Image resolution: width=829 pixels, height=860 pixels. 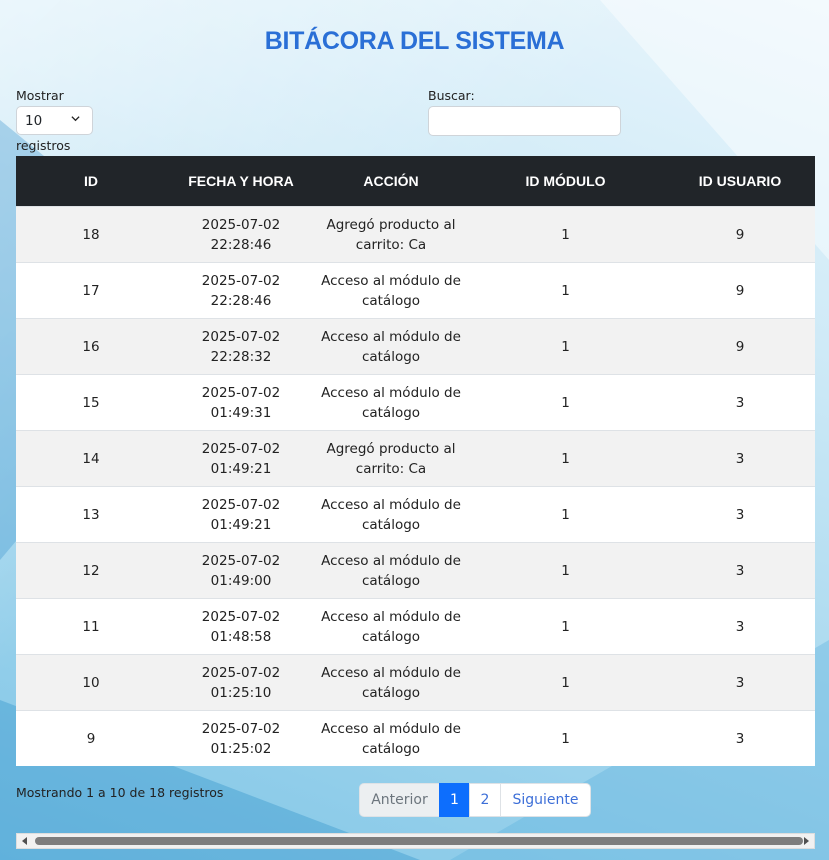 What do you see at coordinates (419, 841) in the screenshot?
I see `scrollbar-thumb` at bounding box center [419, 841].